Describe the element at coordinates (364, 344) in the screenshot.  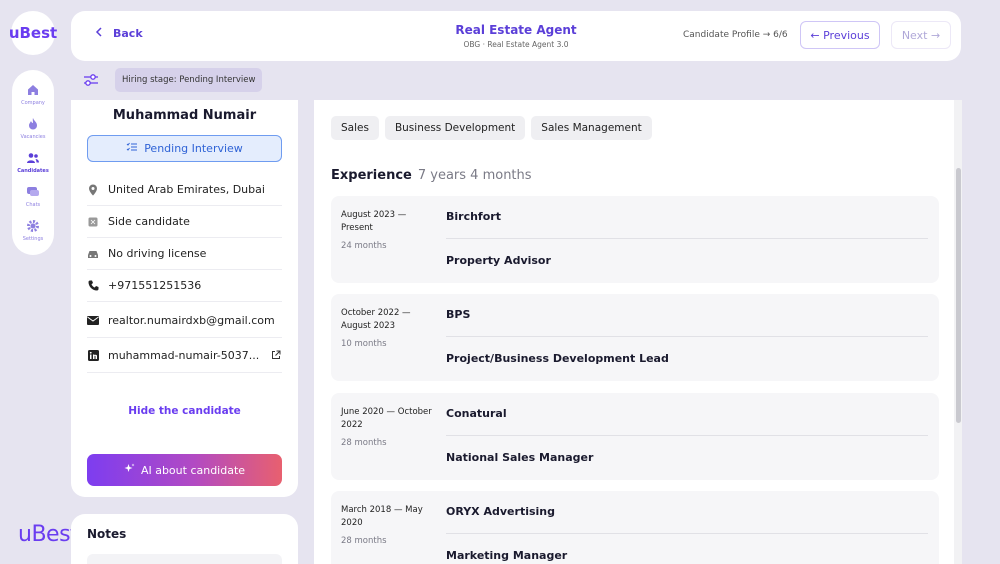
I see `experience-months: 10 months` at that location.